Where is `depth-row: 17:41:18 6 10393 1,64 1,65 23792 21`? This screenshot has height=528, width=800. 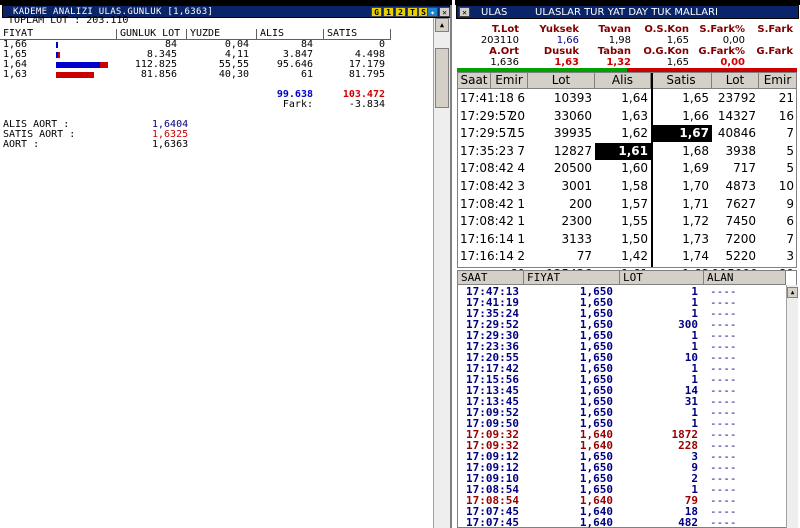 depth-row: 17:41:18 6 10393 1,64 1,65 23792 21 is located at coordinates (628, 98).